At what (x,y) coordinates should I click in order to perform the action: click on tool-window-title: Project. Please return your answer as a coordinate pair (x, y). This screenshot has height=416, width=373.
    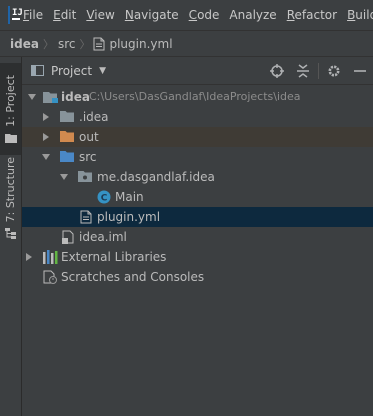
    Looking at the image, I should click on (71, 71).